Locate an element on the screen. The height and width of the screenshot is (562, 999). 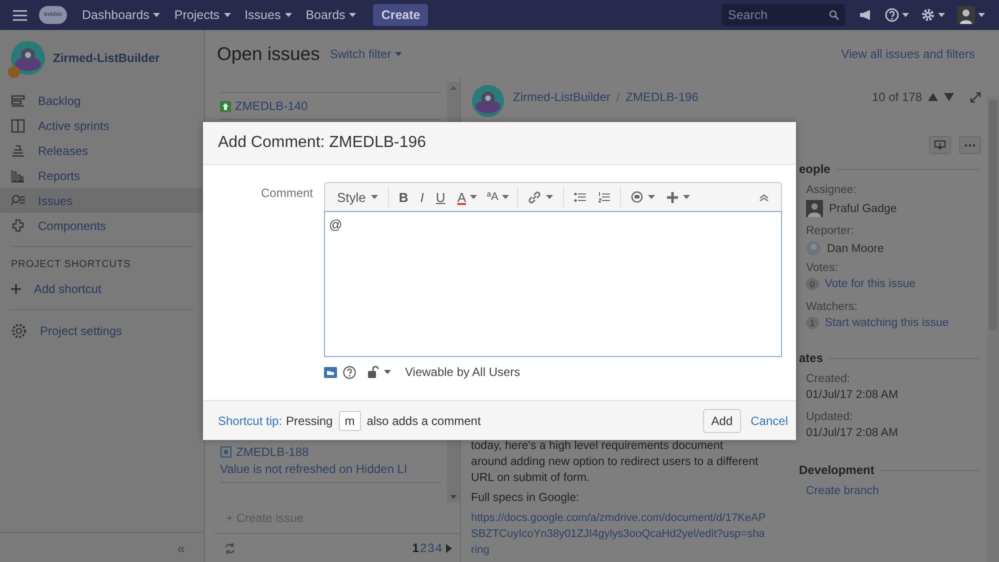
project-name: Zirmed-ListBuilder is located at coordinates (106, 58).